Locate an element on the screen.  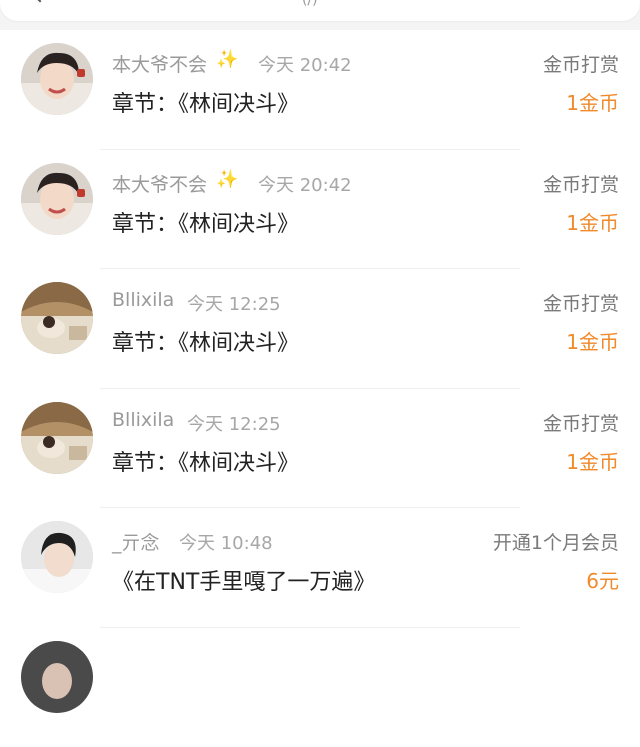
reward-content: 《在TNT手里嘎了一万遍》 is located at coordinates (243, 580).